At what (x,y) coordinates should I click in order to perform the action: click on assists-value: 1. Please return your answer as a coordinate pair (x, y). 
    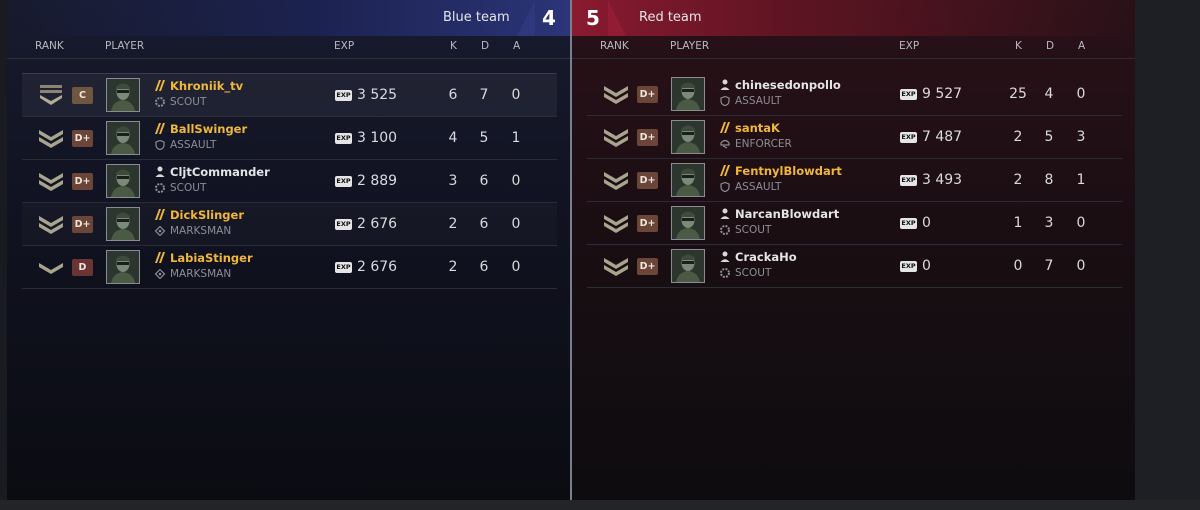
    Looking at the image, I should click on (1081, 180).